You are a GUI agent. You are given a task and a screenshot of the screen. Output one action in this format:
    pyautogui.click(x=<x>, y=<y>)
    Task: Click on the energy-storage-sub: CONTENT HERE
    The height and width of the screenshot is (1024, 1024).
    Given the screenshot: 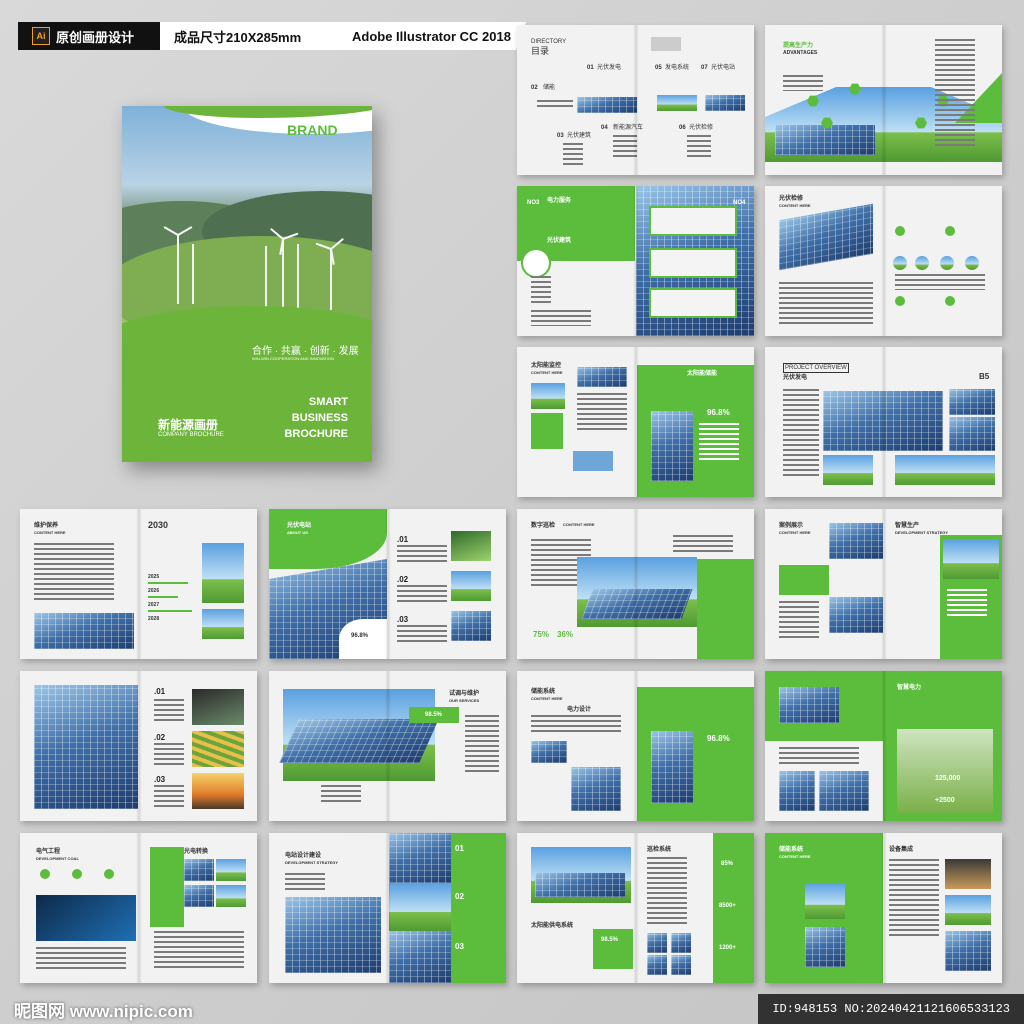 What is the action you would take?
    pyautogui.click(x=547, y=698)
    